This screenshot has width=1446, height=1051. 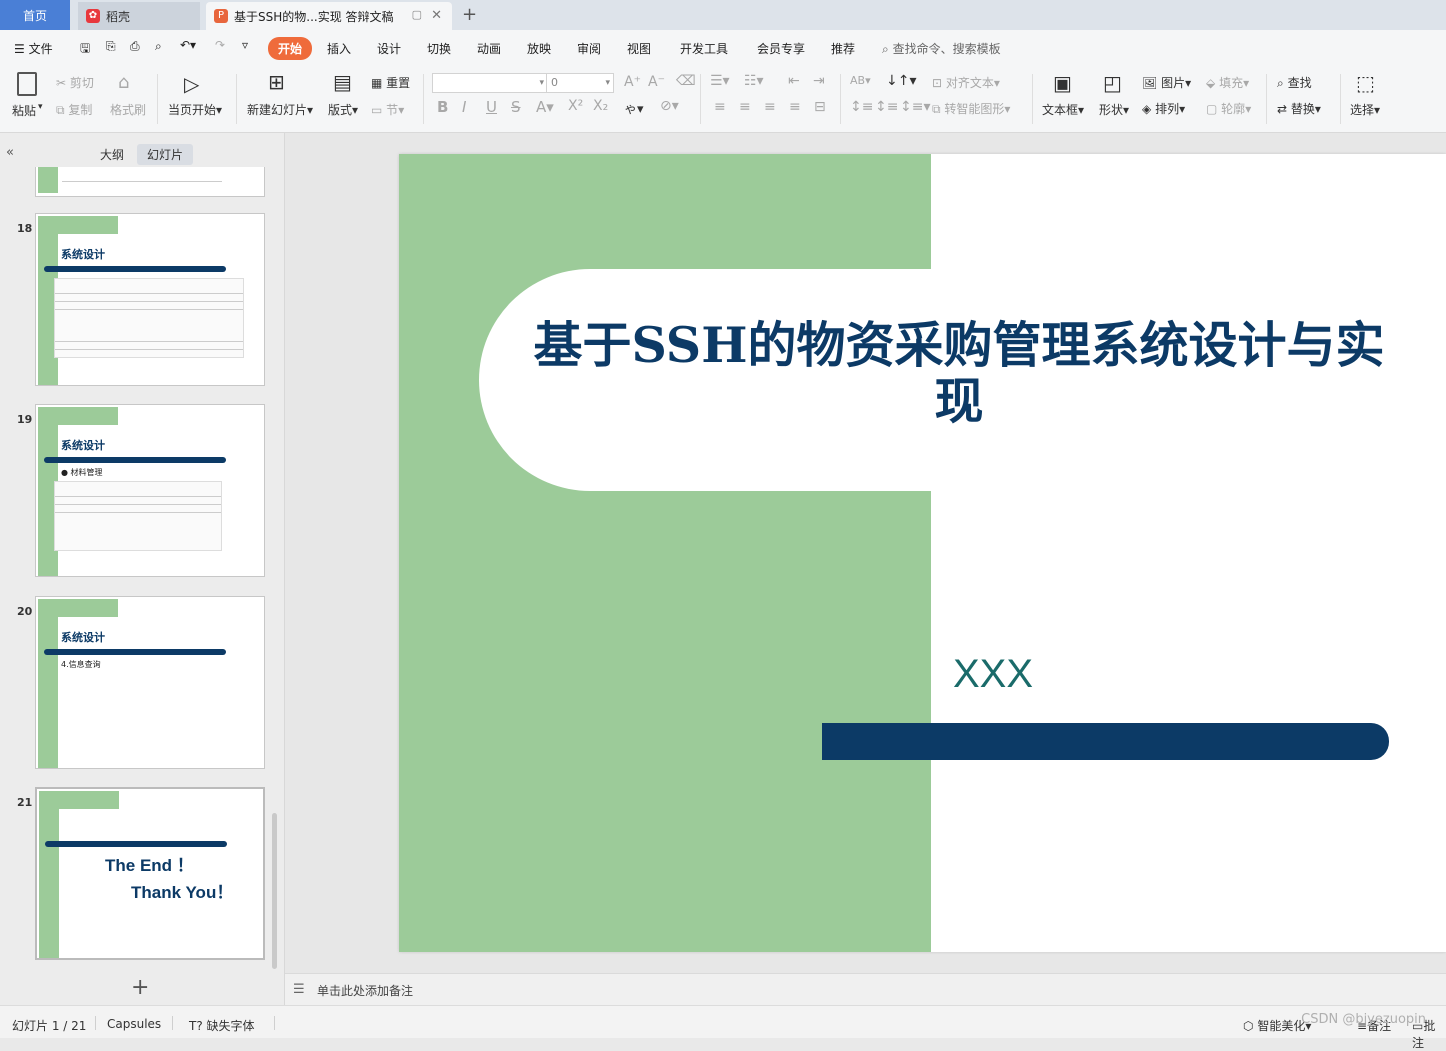 What do you see at coordinates (464, 107) in the screenshot?
I see `italic-icon: I` at bounding box center [464, 107].